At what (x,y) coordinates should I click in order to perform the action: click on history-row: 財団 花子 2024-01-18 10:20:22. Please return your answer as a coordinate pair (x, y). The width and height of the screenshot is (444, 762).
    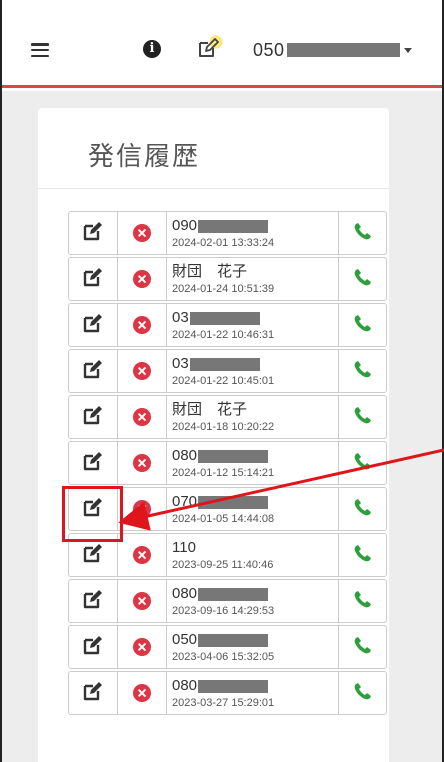
    Looking at the image, I should click on (228, 418).